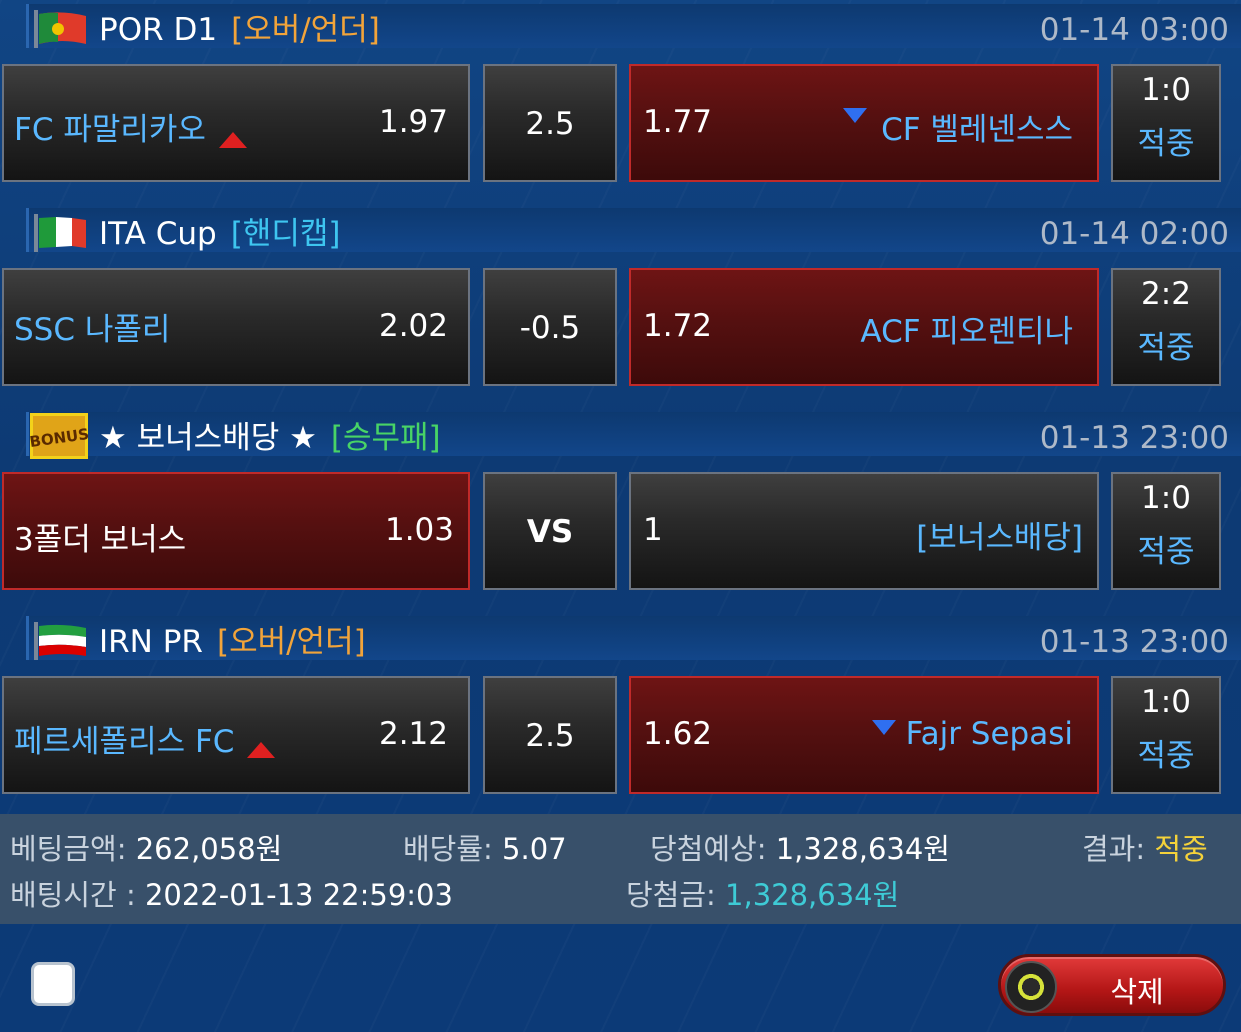 This screenshot has width=1241, height=1032. Describe the element at coordinates (100, 540) in the screenshot. I see `home-team-name: 3폴더 보너스` at that location.